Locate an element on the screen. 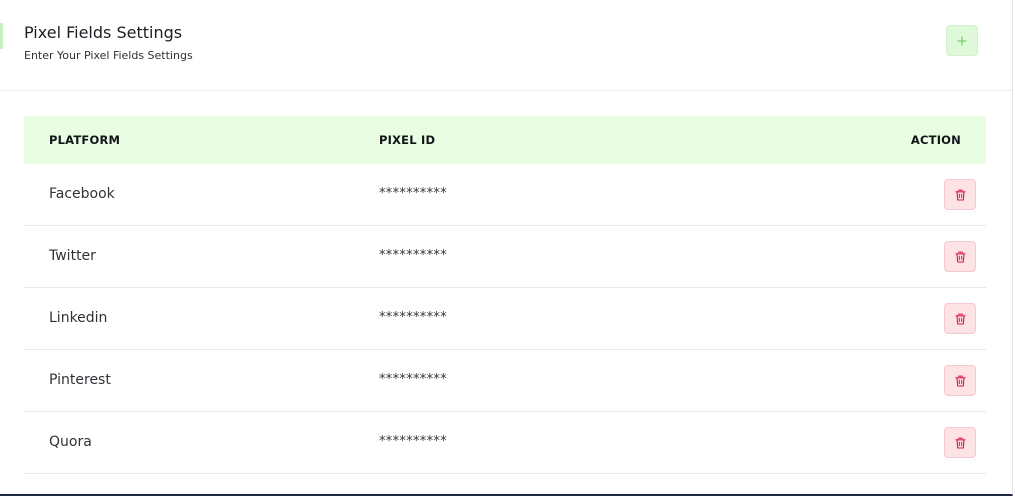 Image resolution: width=1015 pixels, height=498 pixels. platform-cell: Quora is located at coordinates (70, 442).